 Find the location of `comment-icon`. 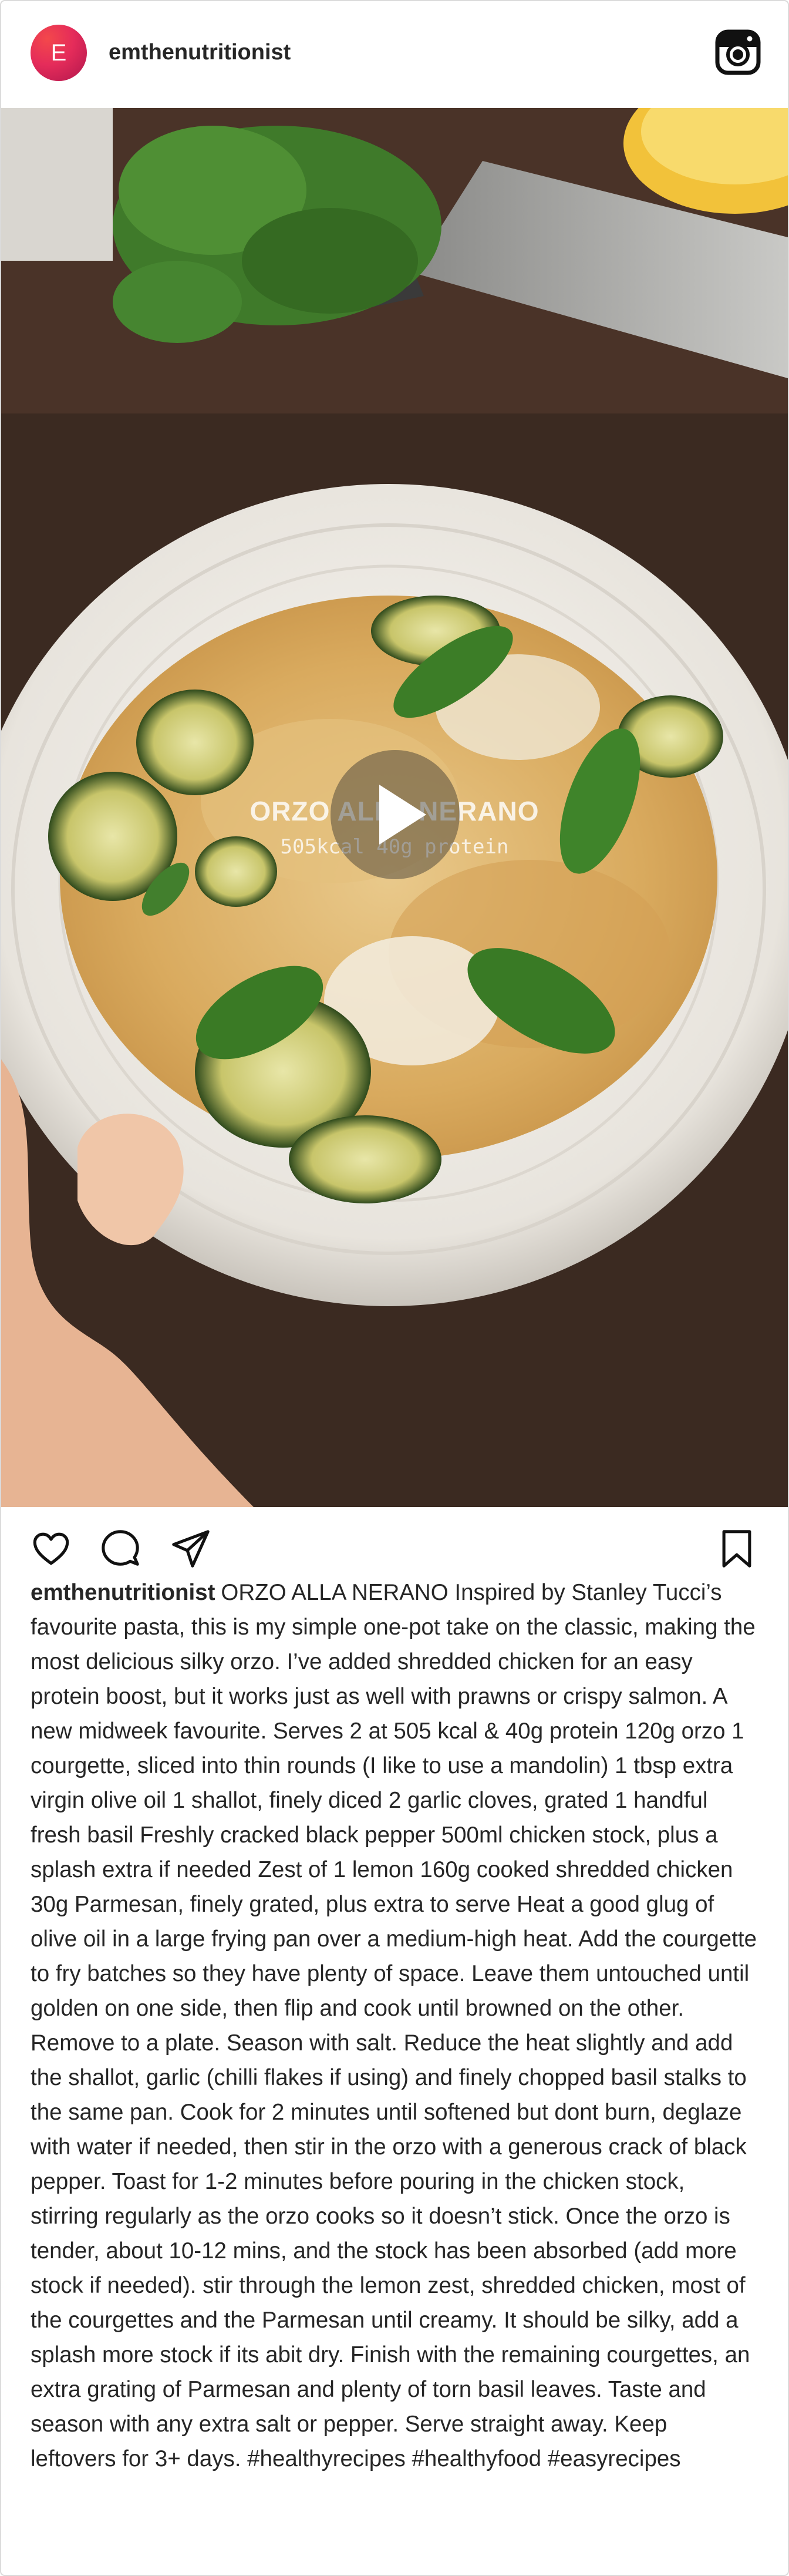

comment-icon is located at coordinates (120, 1548).